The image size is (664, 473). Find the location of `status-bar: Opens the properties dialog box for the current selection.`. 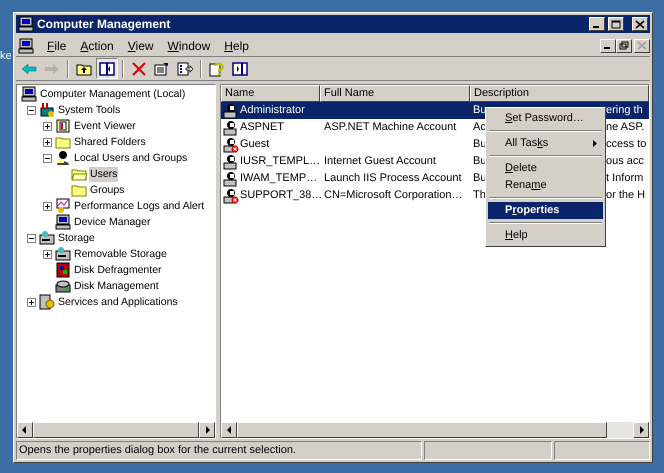

status-bar: Opens the properties dialog box for the current selection. is located at coordinates (219, 450).